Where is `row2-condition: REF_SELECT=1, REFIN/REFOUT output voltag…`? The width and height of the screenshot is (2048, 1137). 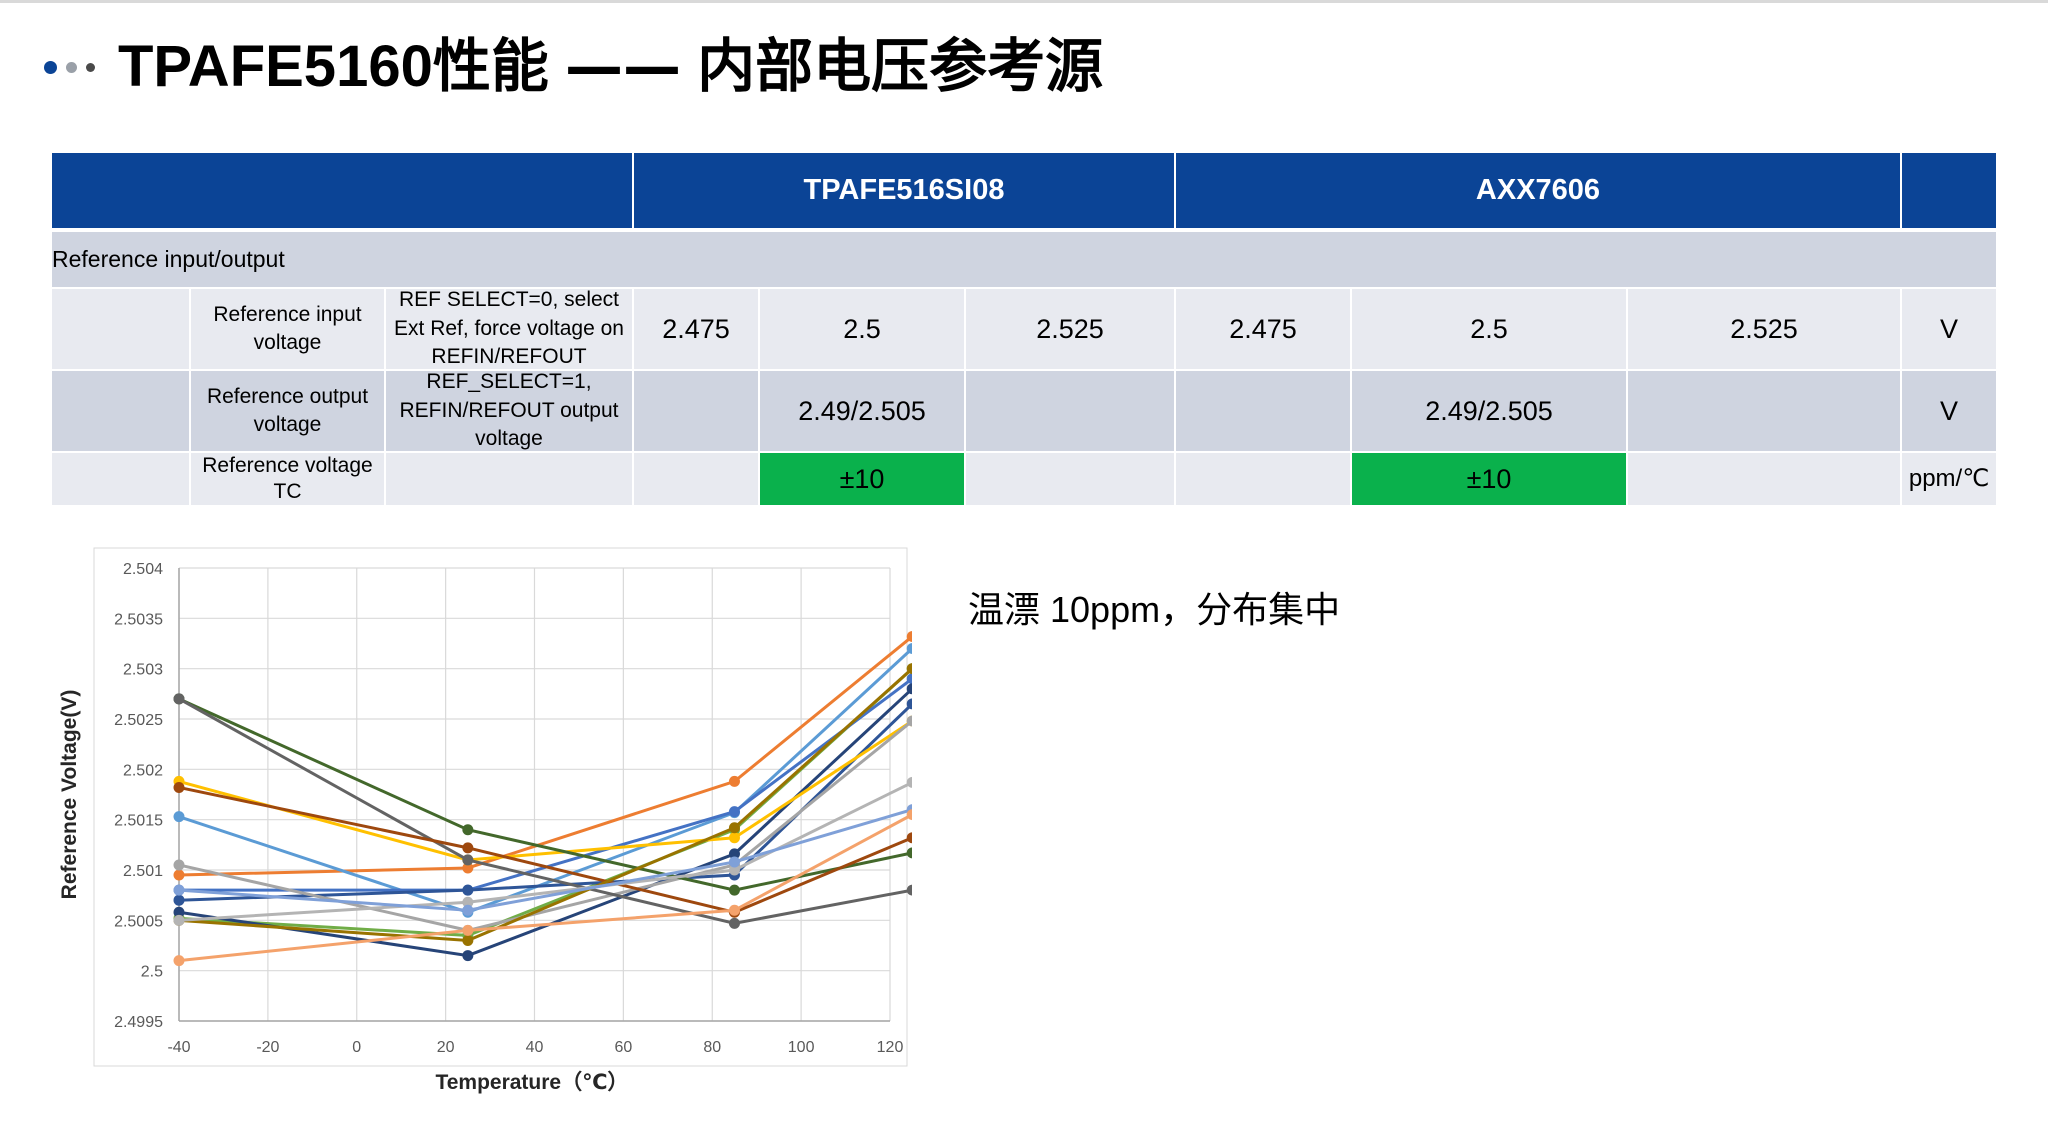 row2-condition: REF_SELECT=1, REFIN/REFOUT output voltag… is located at coordinates (509, 410).